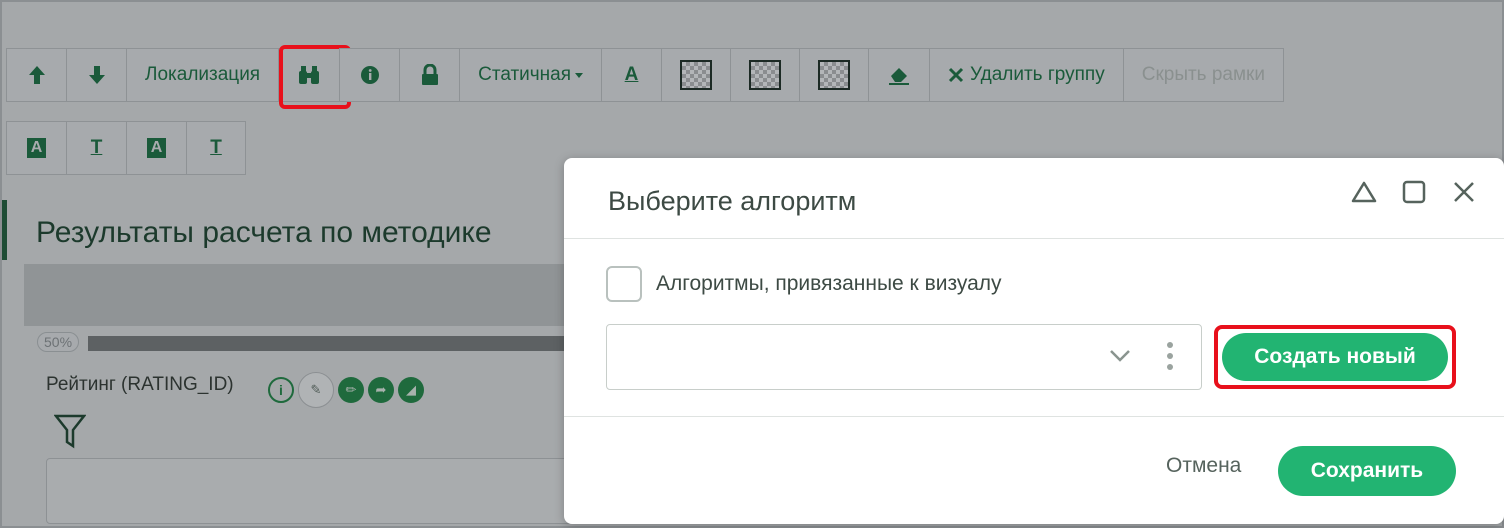 Image resolution: width=1504 pixels, height=528 pixels. Describe the element at coordinates (624, 284) in the screenshot. I see `bound-algorithms-checkbox` at that location.